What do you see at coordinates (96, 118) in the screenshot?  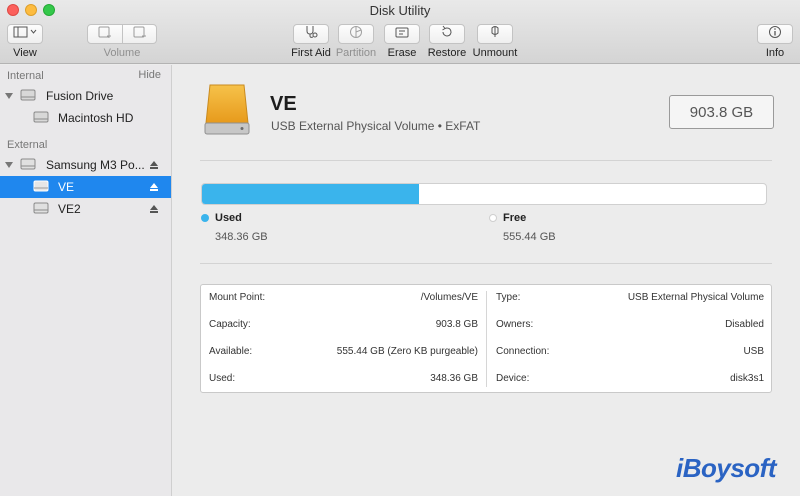 I see `sidebar-item-label: Macintosh HD` at bounding box center [96, 118].